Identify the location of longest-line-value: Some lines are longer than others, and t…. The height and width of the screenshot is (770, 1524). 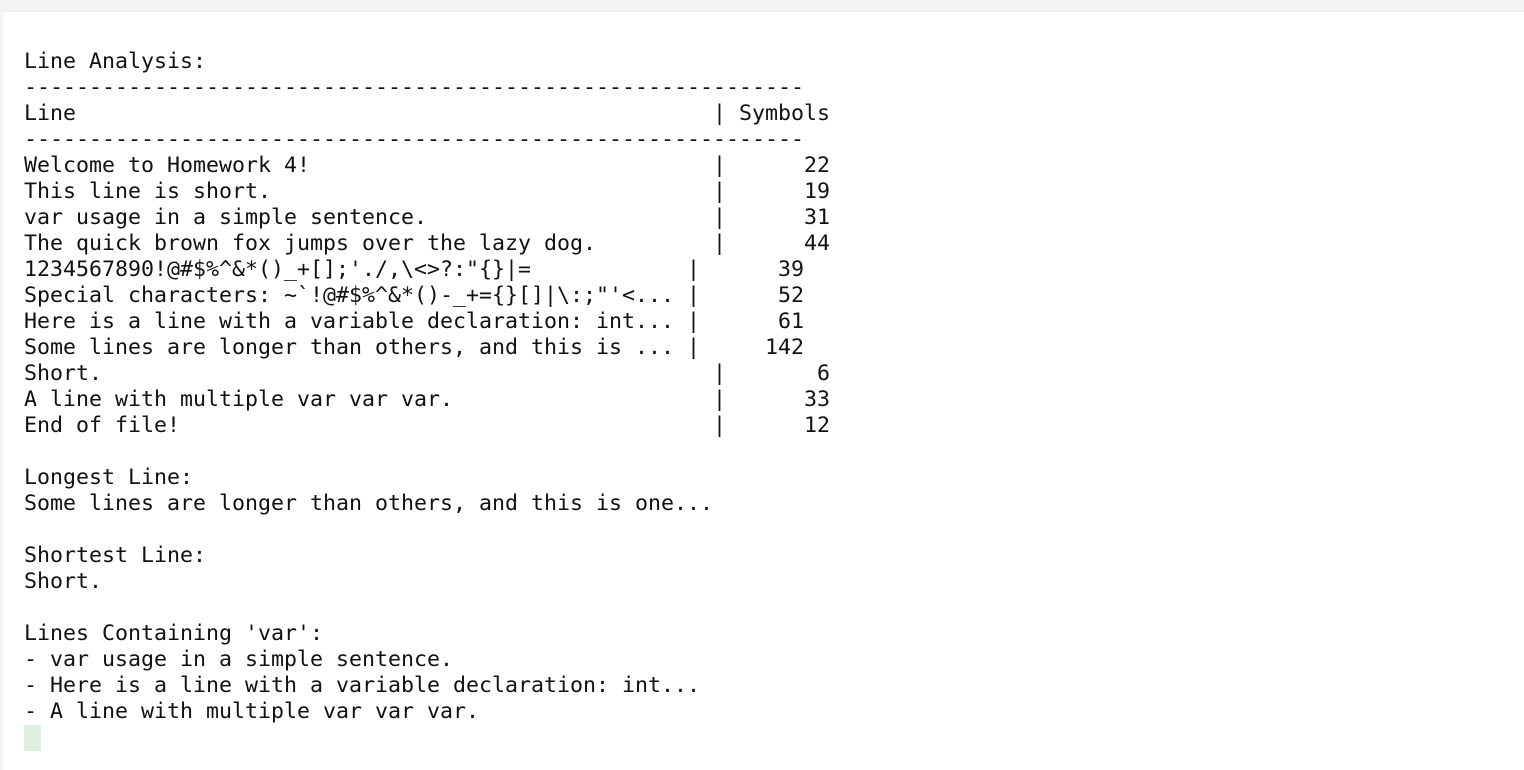
(369, 503).